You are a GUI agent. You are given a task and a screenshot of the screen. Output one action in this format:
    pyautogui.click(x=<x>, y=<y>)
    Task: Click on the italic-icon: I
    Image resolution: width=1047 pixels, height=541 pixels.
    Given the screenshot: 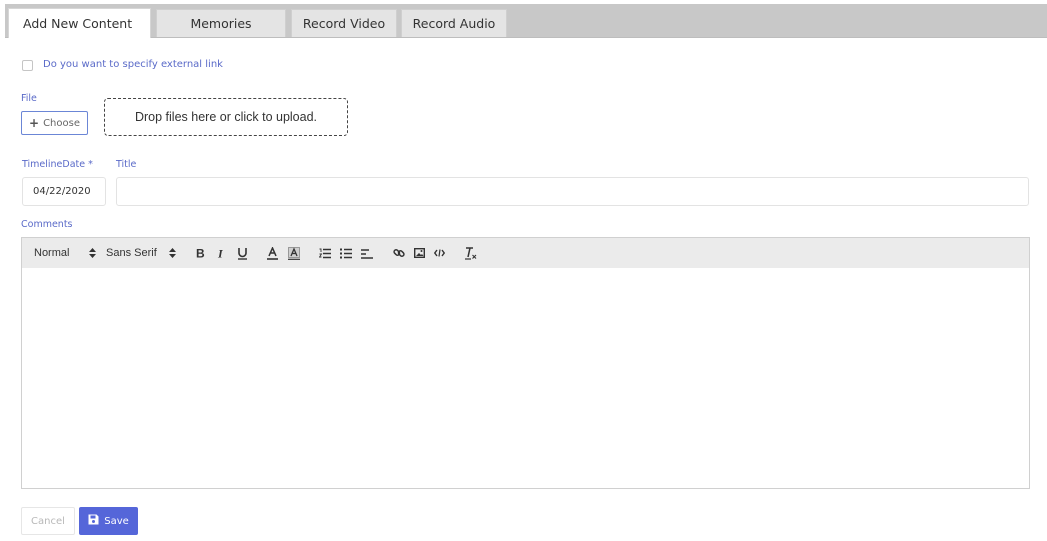 What is the action you would take?
    pyautogui.click(x=221, y=253)
    